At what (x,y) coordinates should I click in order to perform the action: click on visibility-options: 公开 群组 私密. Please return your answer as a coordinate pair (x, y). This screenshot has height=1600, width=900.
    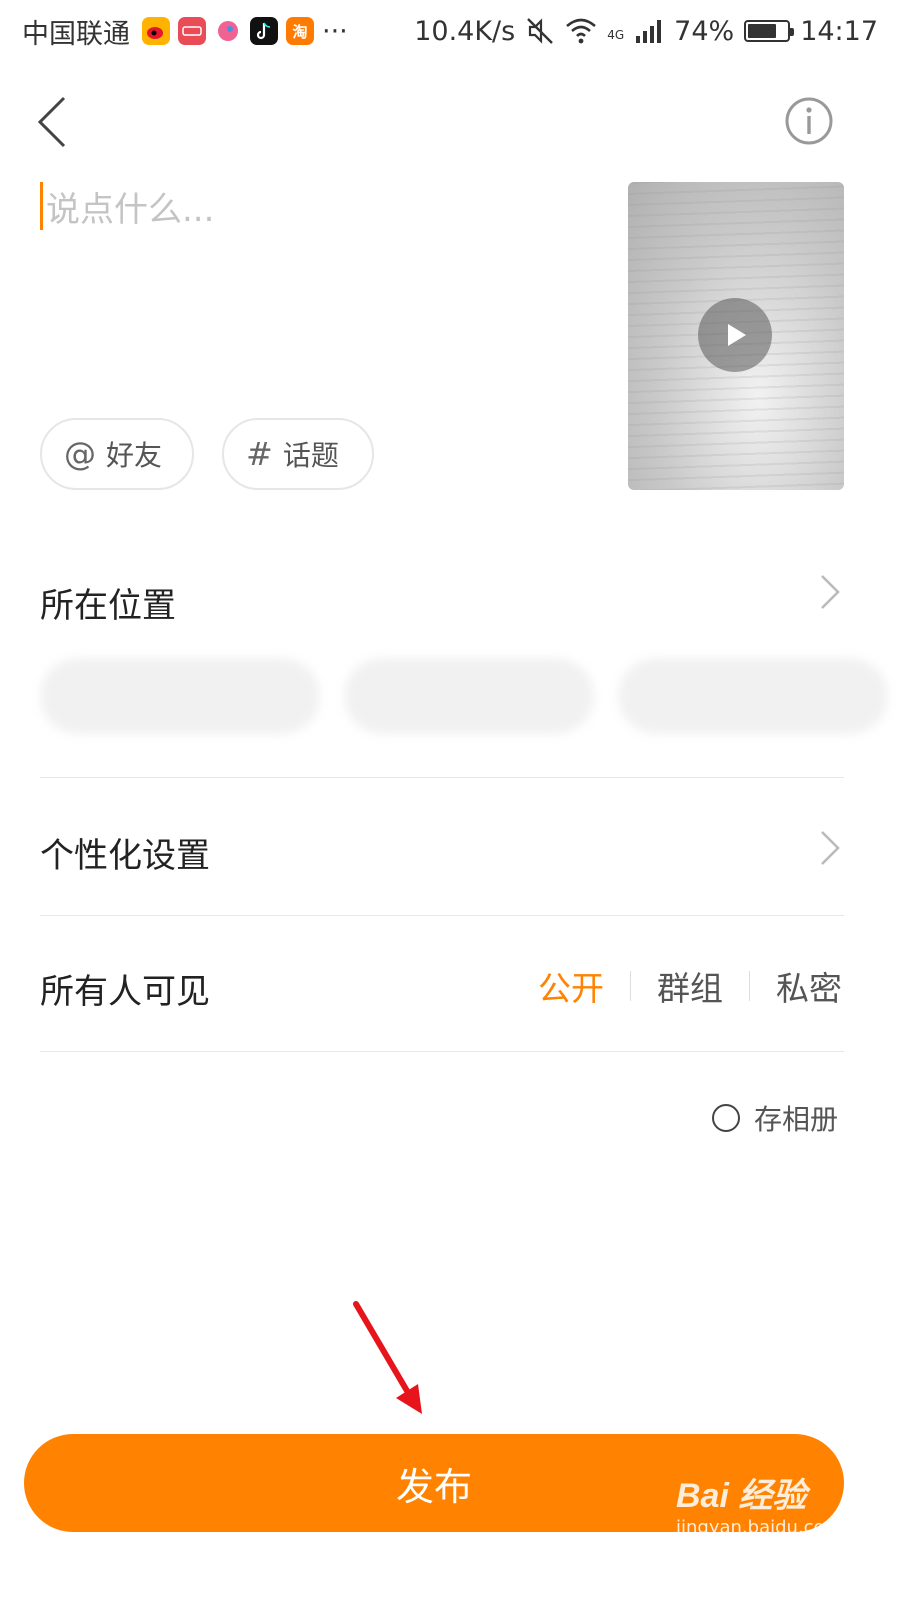
    Looking at the image, I should click on (677, 986).